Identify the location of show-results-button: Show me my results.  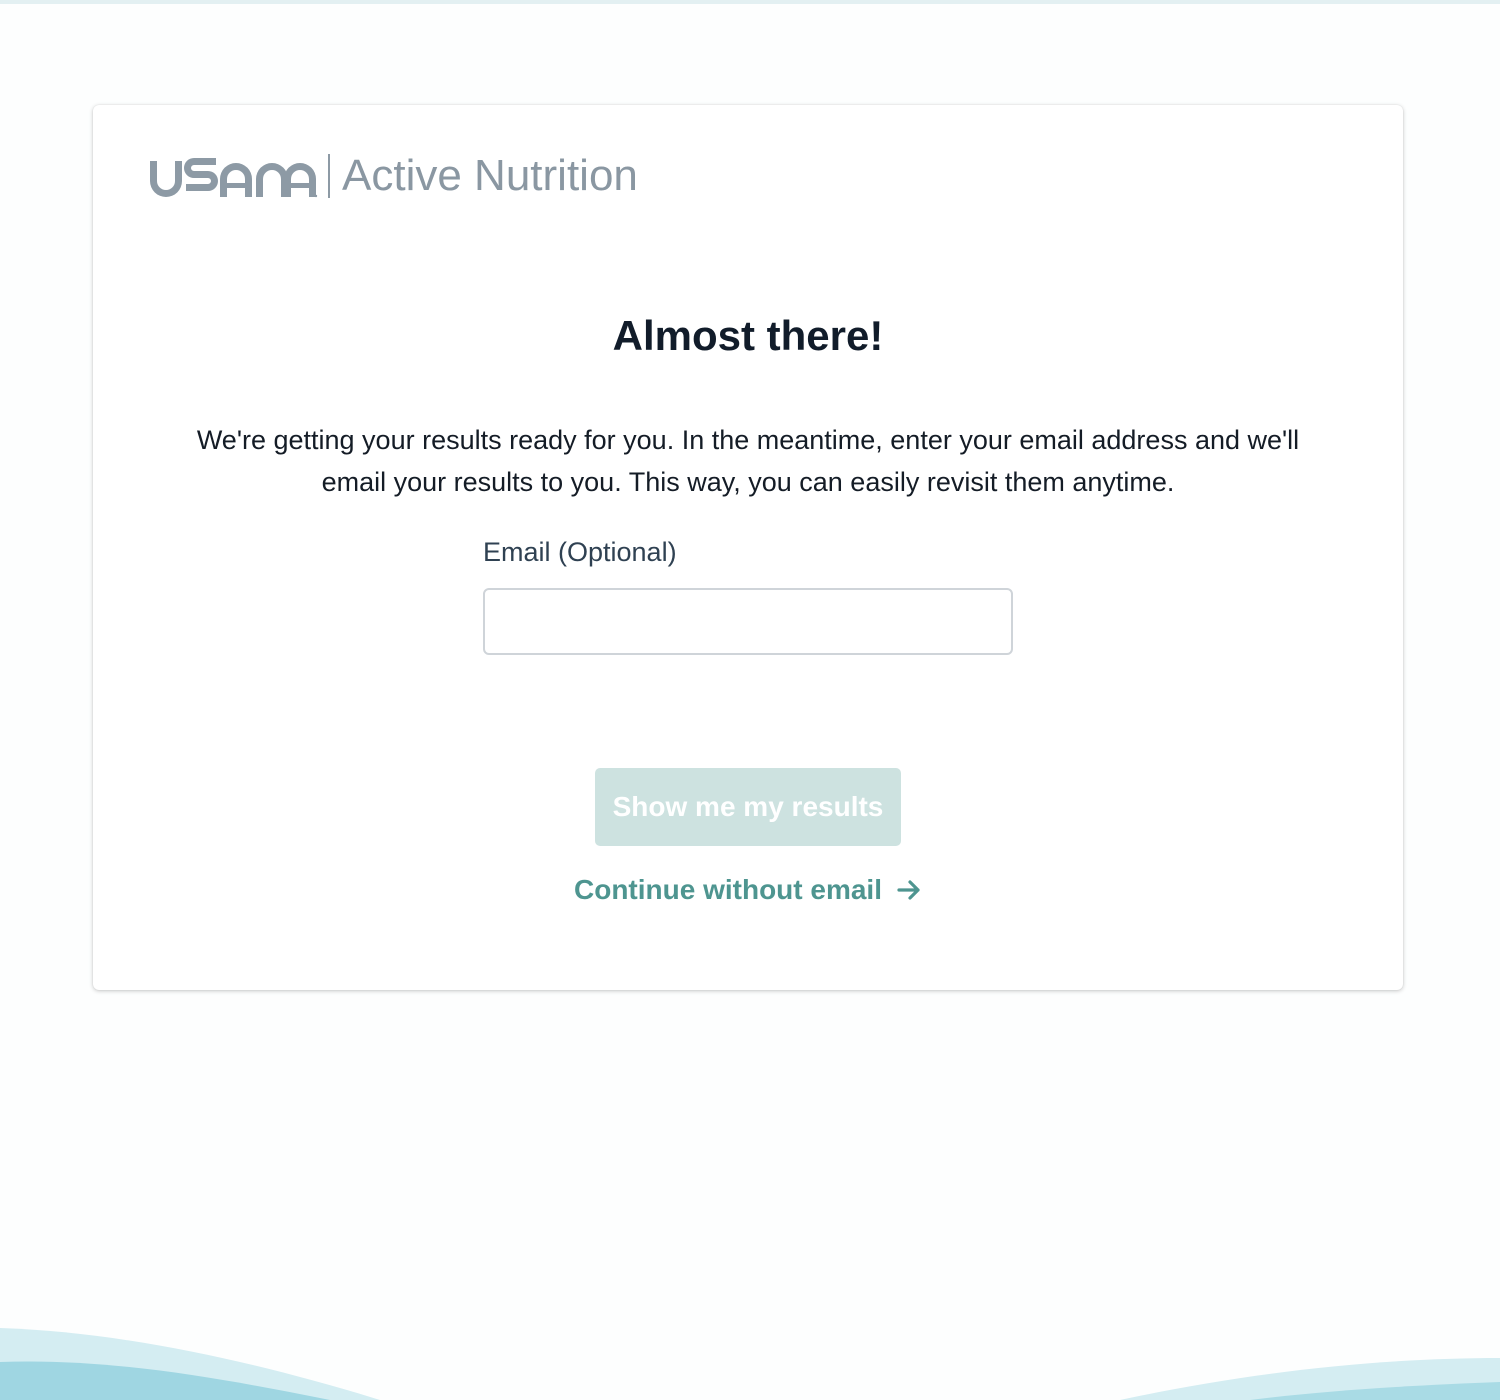
(748, 807).